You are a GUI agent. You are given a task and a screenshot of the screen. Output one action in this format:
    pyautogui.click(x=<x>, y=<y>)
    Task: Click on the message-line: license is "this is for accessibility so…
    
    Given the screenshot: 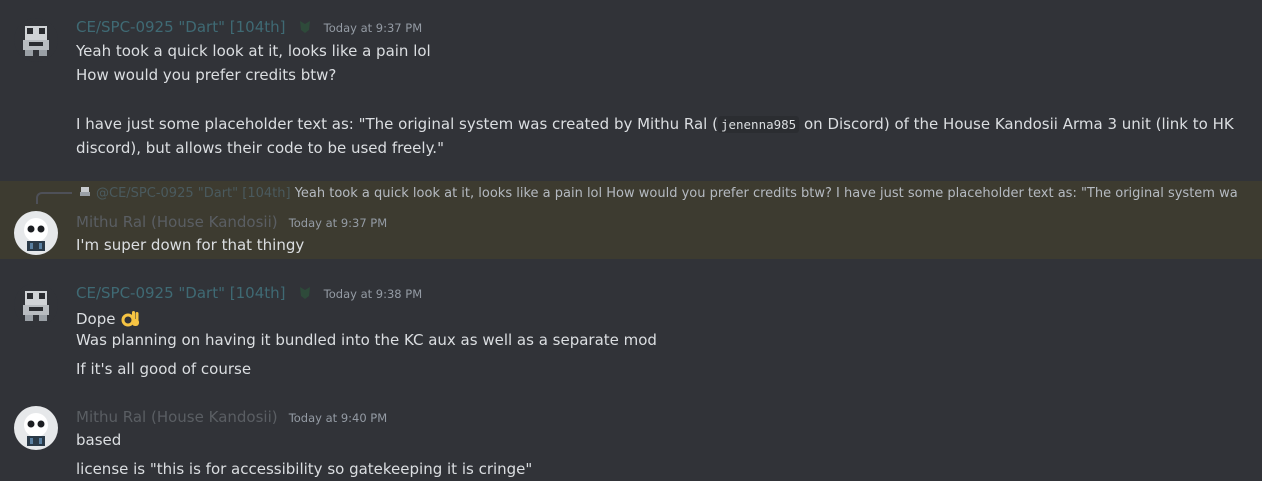 What is the action you would take?
    pyautogui.click(x=304, y=469)
    